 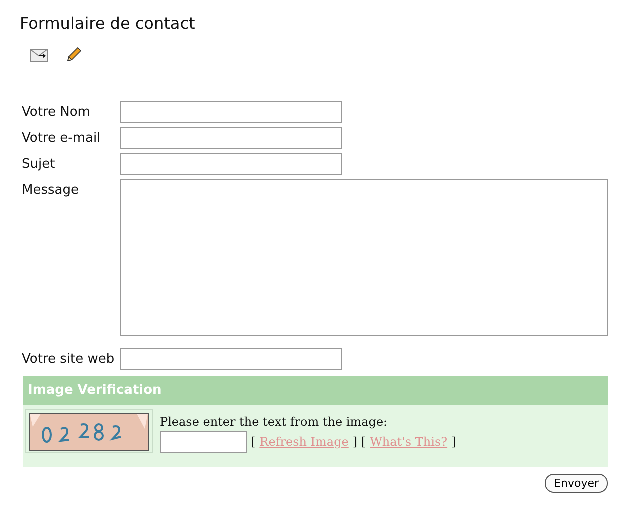 I want to click on refresh-image-link: Refresh Image, so click(x=304, y=442).